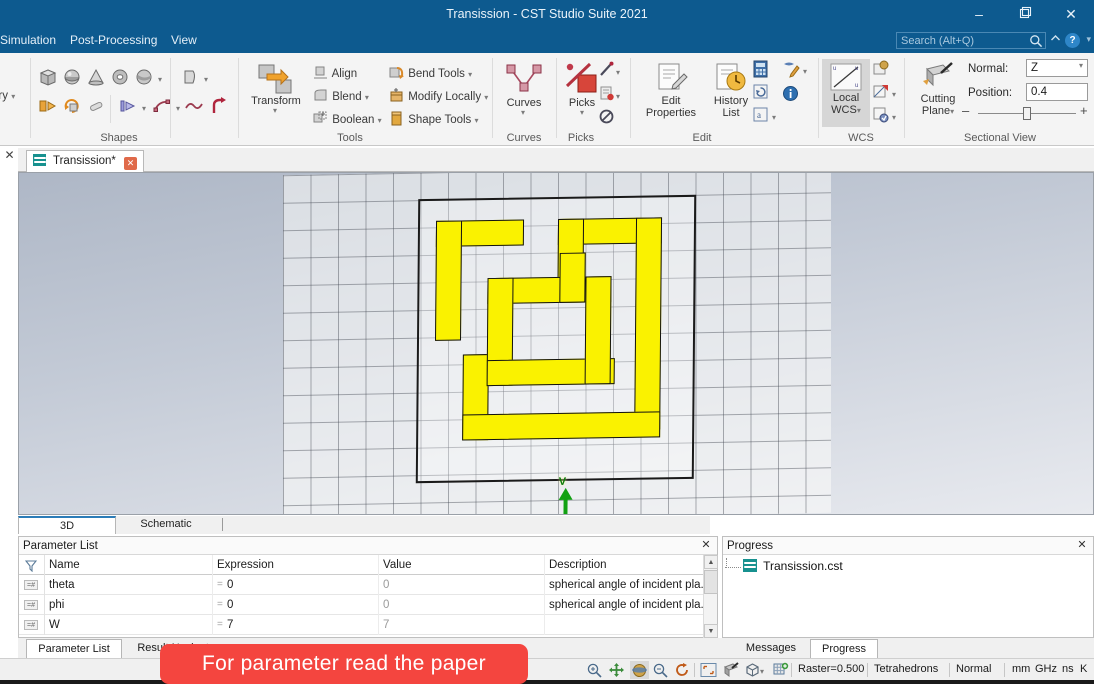 The height and width of the screenshot is (684, 1094). Describe the element at coordinates (859, 110) in the screenshot. I see `local-wcs-caret: ▾` at that location.